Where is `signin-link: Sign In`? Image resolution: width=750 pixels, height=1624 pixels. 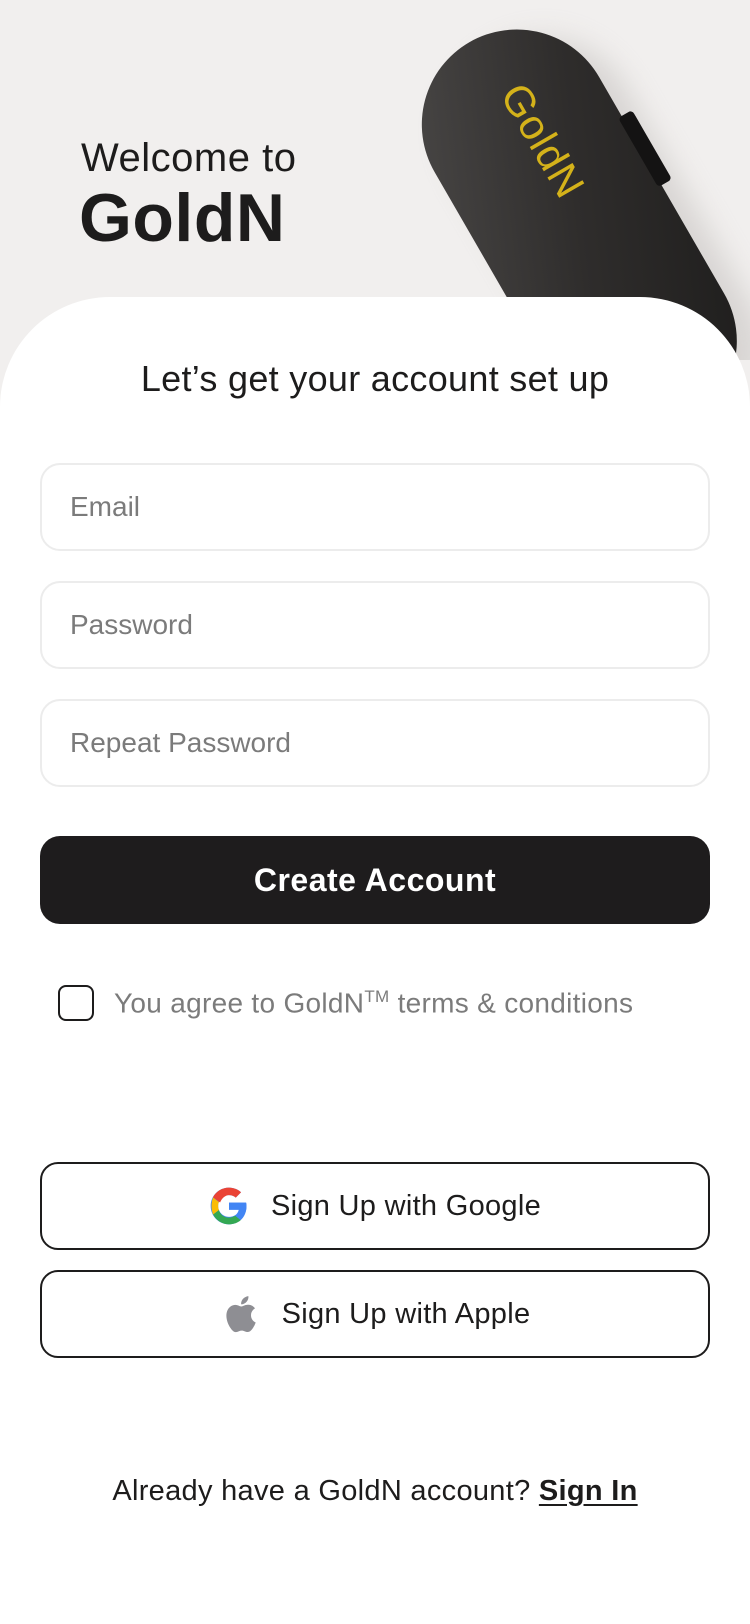
signin-link: Sign In is located at coordinates (588, 1491).